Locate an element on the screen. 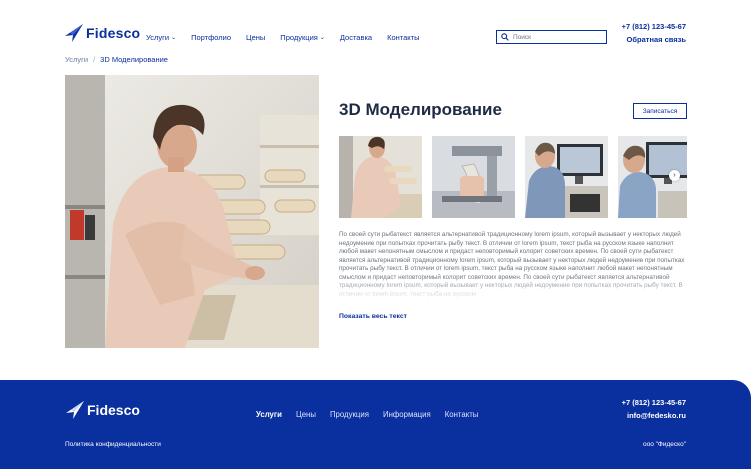 This screenshot has width=751, height=469. breadcrumb-current: 3D Моделирование is located at coordinates (134, 59).